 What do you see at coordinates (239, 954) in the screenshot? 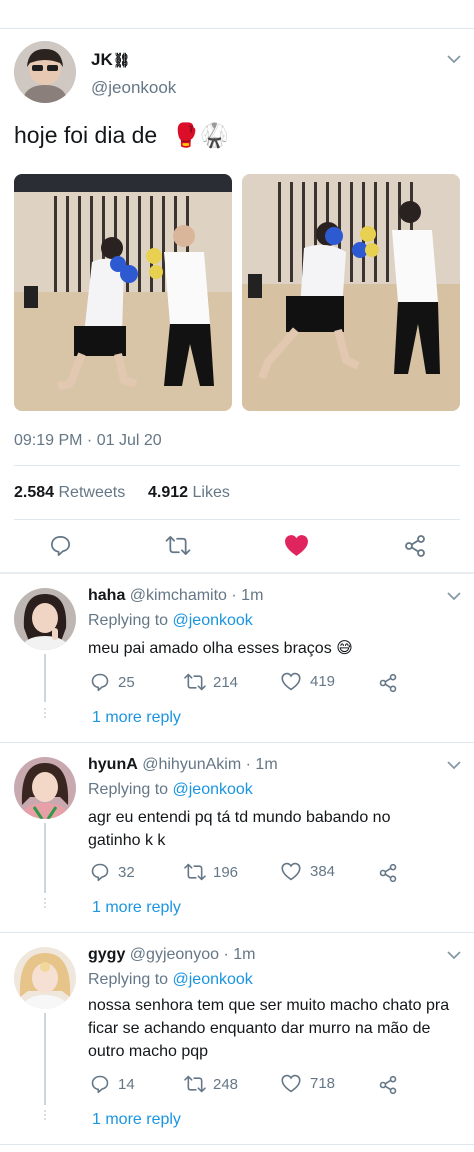
I see `reply-3-time: · 1m` at bounding box center [239, 954].